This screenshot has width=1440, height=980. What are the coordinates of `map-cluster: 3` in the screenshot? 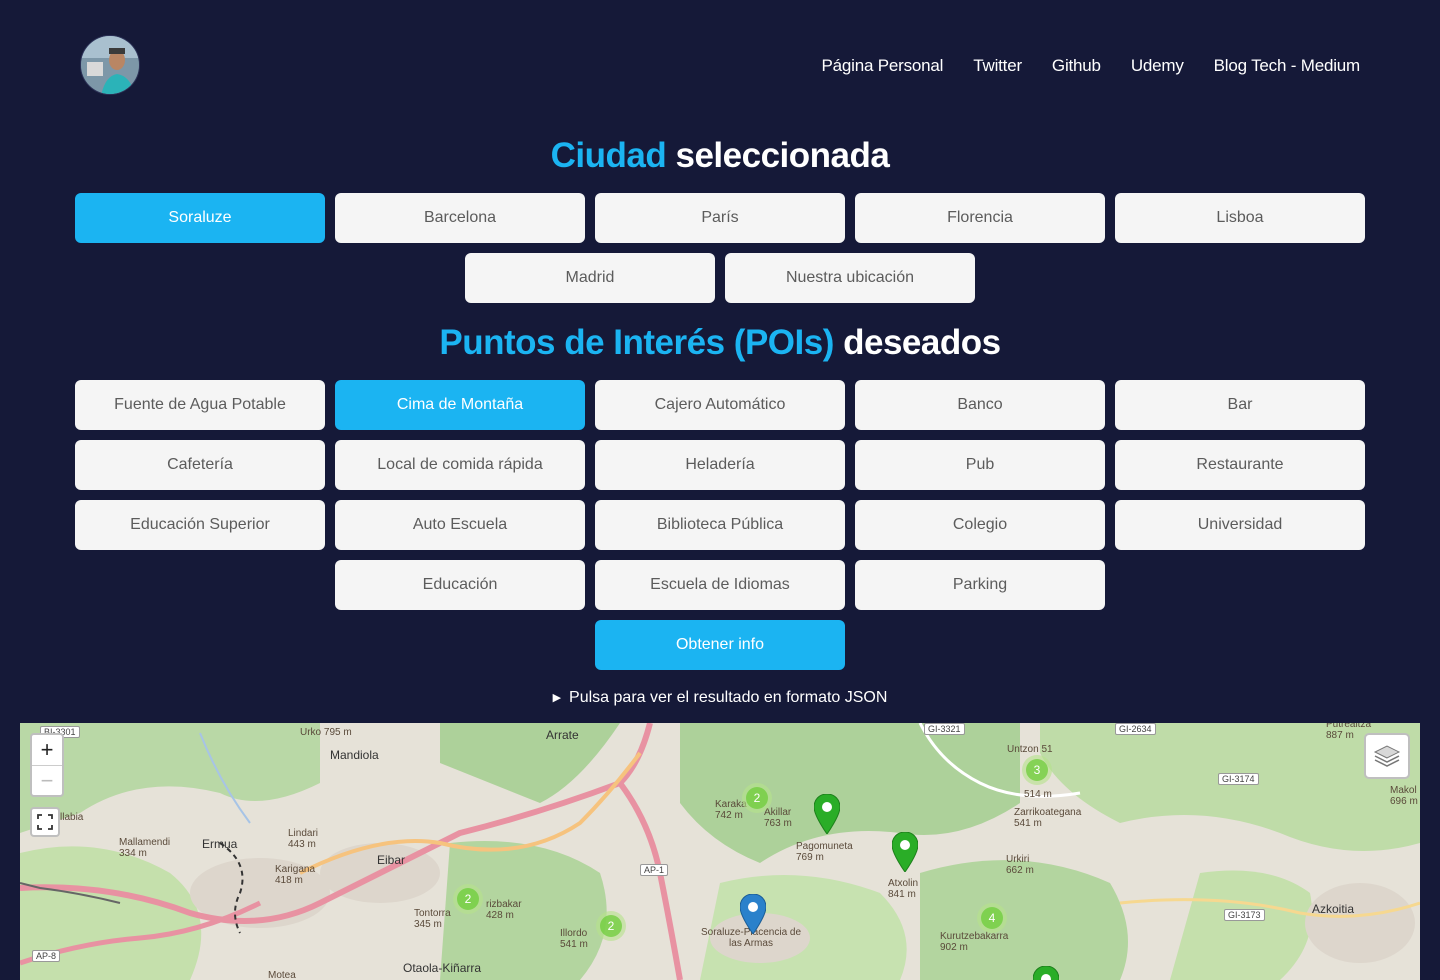 It's located at (1037, 770).